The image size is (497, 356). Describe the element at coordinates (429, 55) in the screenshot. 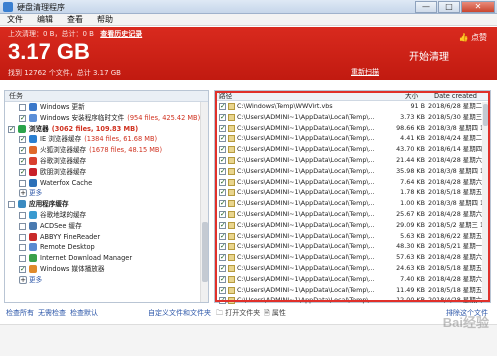

I see `start-clean-button: 开始清理` at that location.